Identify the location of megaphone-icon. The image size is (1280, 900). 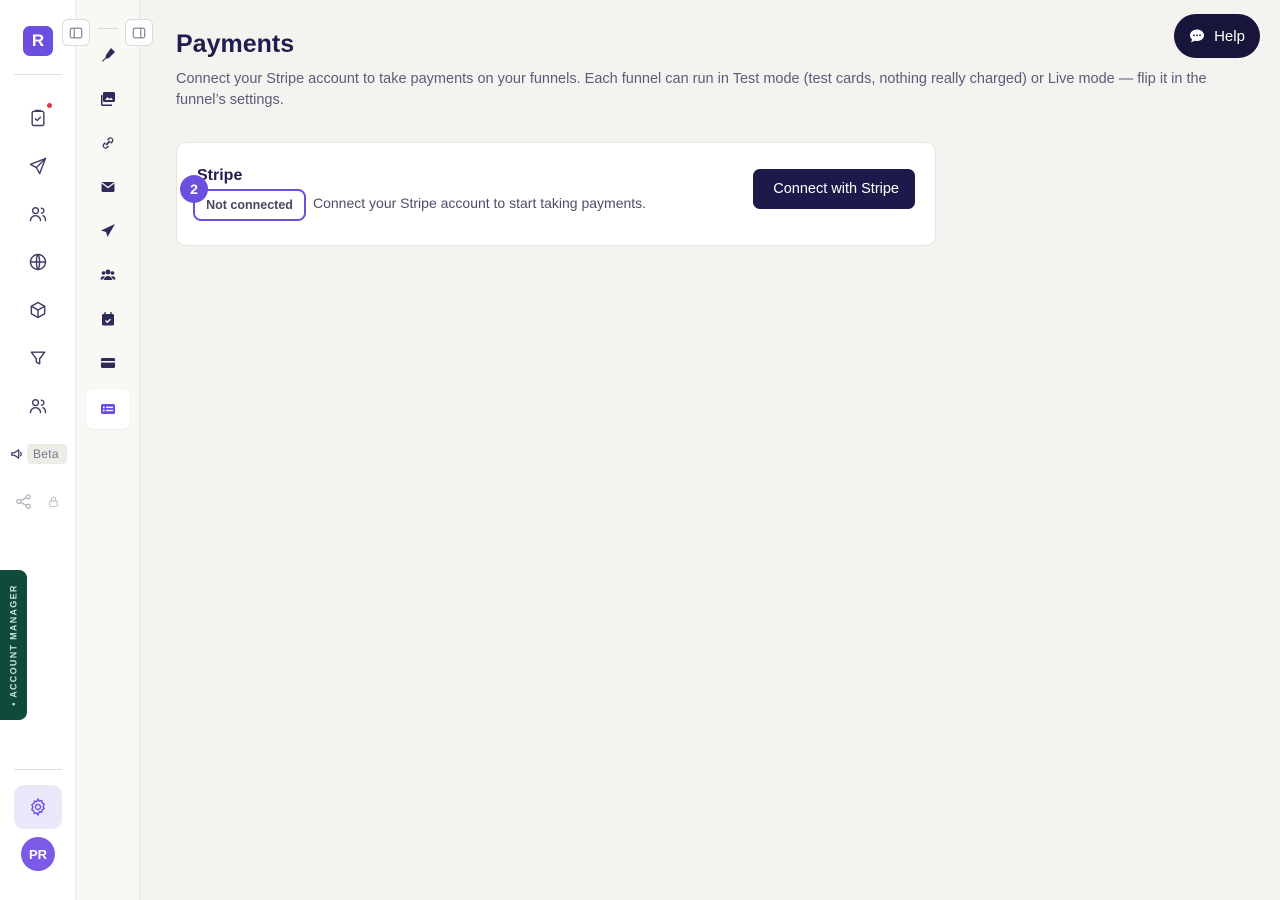
(16, 454).